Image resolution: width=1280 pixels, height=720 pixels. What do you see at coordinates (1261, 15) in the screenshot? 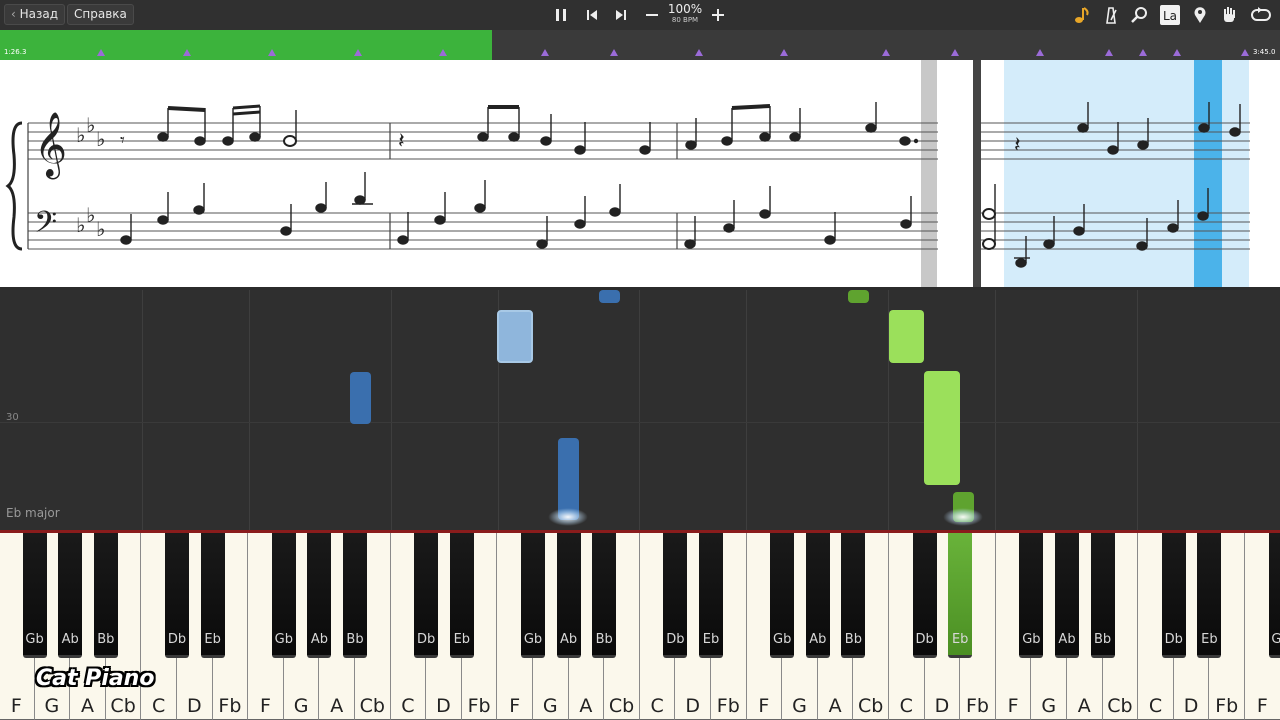
I see `loop-icon` at bounding box center [1261, 15].